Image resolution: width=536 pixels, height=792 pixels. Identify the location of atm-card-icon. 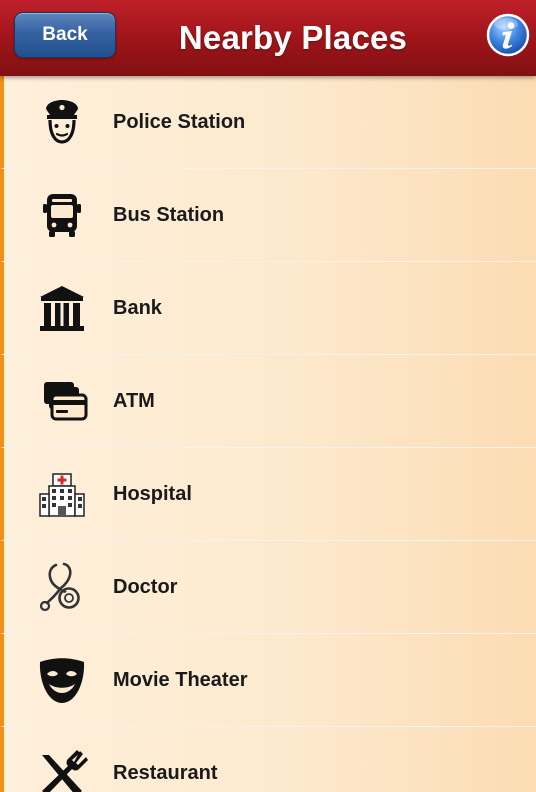
(62, 401).